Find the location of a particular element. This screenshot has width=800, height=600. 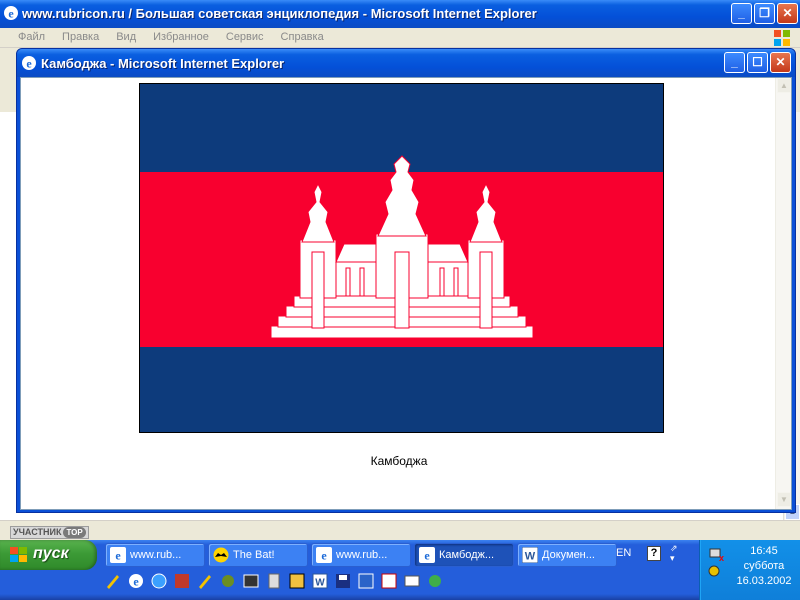

clock-date: 16.03.2002 is located at coordinates (764, 581).